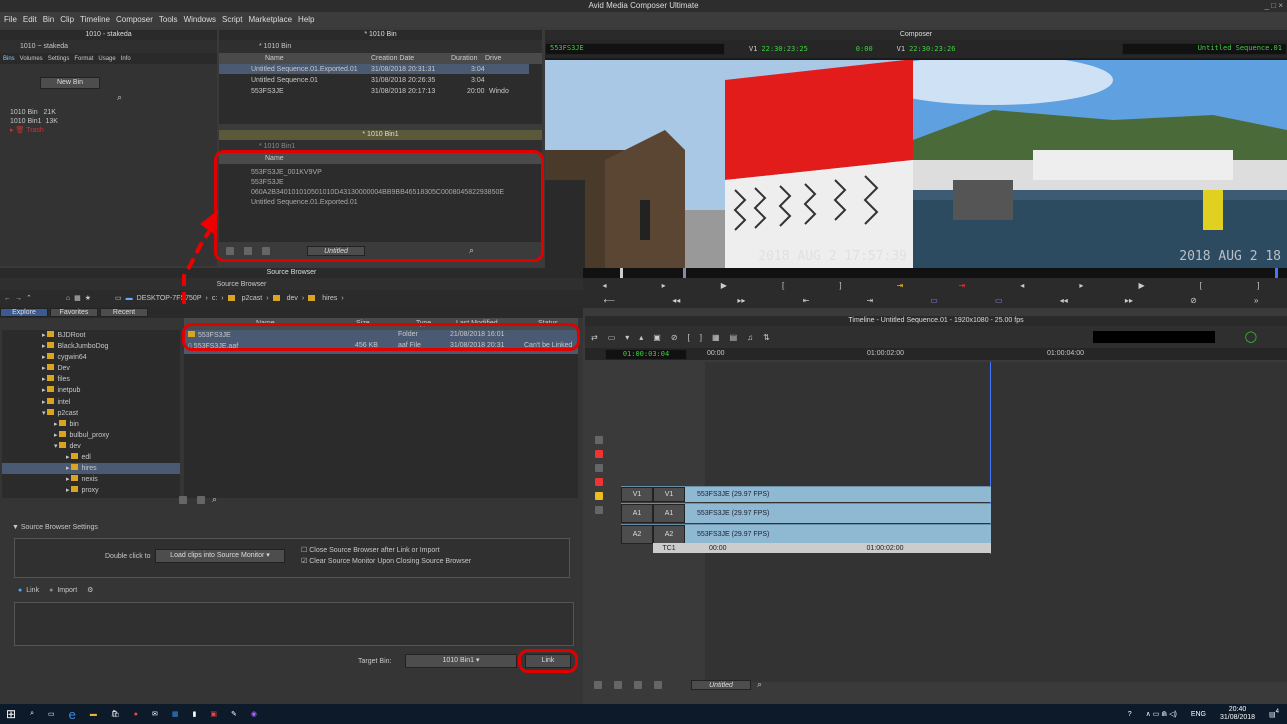 This screenshot has width=1287, height=724. Describe the element at coordinates (51, 714) in the screenshot. I see `task-view-icon: ▭` at that location.